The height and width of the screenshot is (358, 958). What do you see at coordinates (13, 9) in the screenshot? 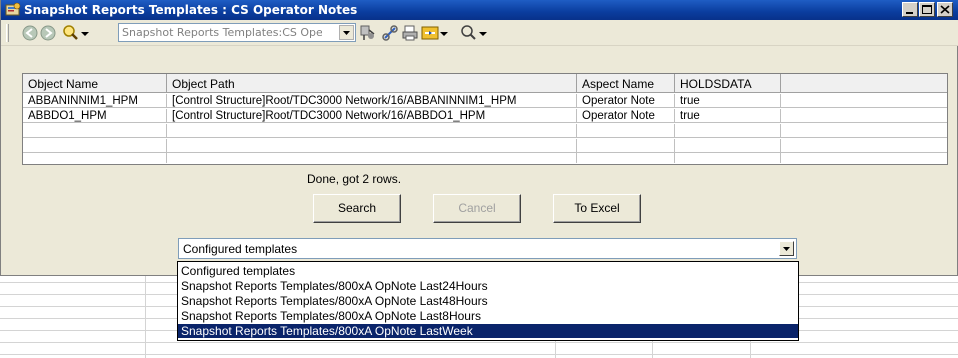
I see `snapshot-reports-icon` at bounding box center [13, 9].